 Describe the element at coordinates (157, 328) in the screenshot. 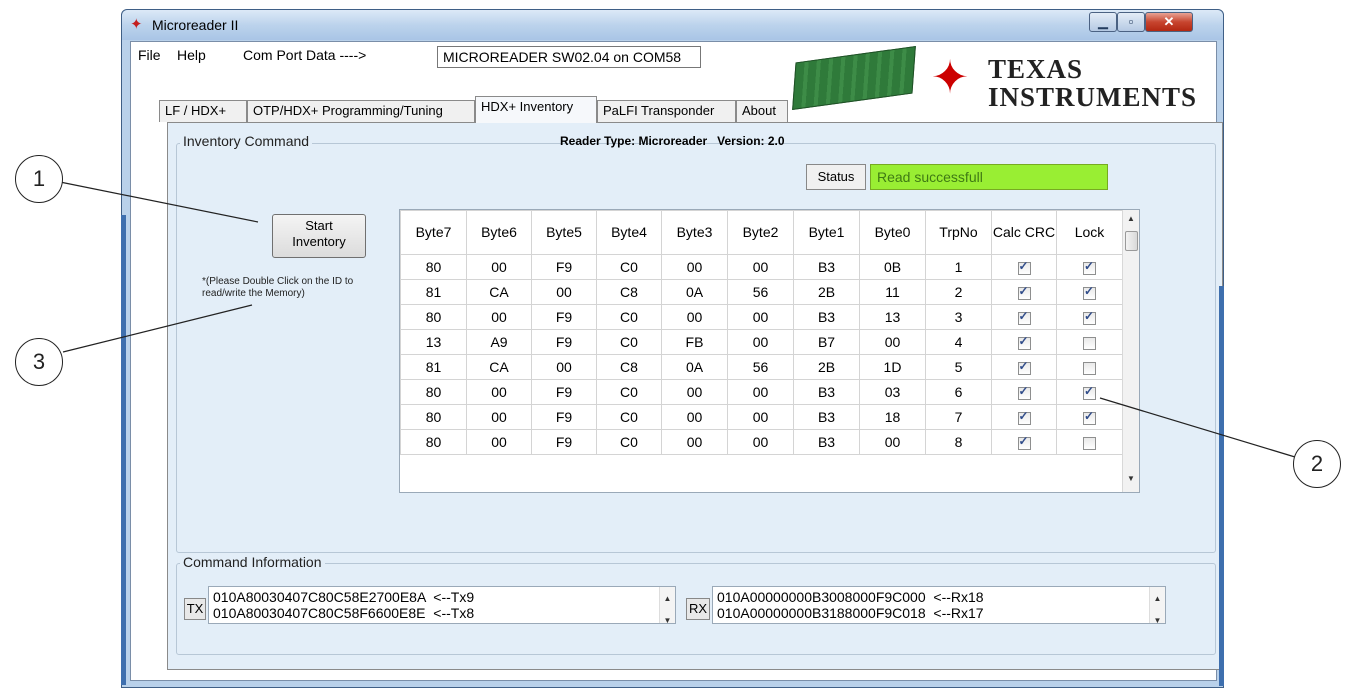

I see `callout-3-line` at that location.